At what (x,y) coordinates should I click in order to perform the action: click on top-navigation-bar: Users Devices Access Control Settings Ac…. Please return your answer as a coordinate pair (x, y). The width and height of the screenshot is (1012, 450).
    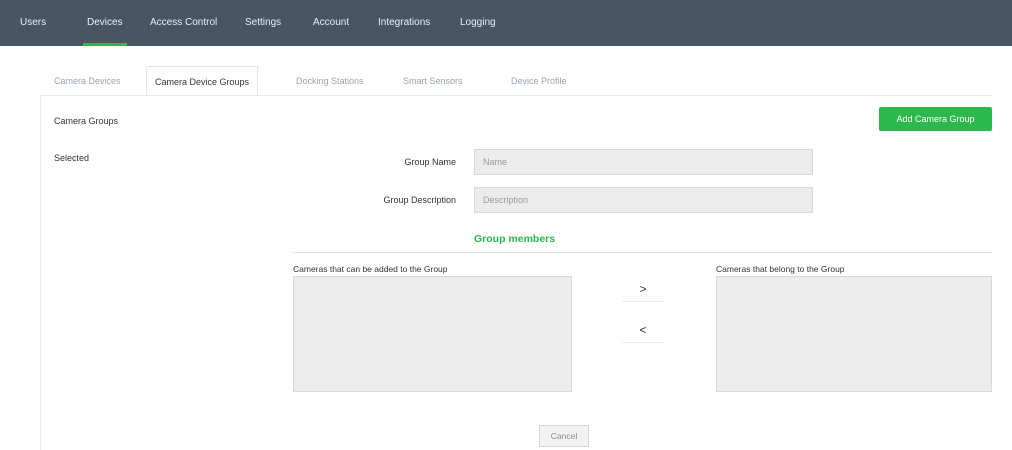
    Looking at the image, I should click on (506, 23).